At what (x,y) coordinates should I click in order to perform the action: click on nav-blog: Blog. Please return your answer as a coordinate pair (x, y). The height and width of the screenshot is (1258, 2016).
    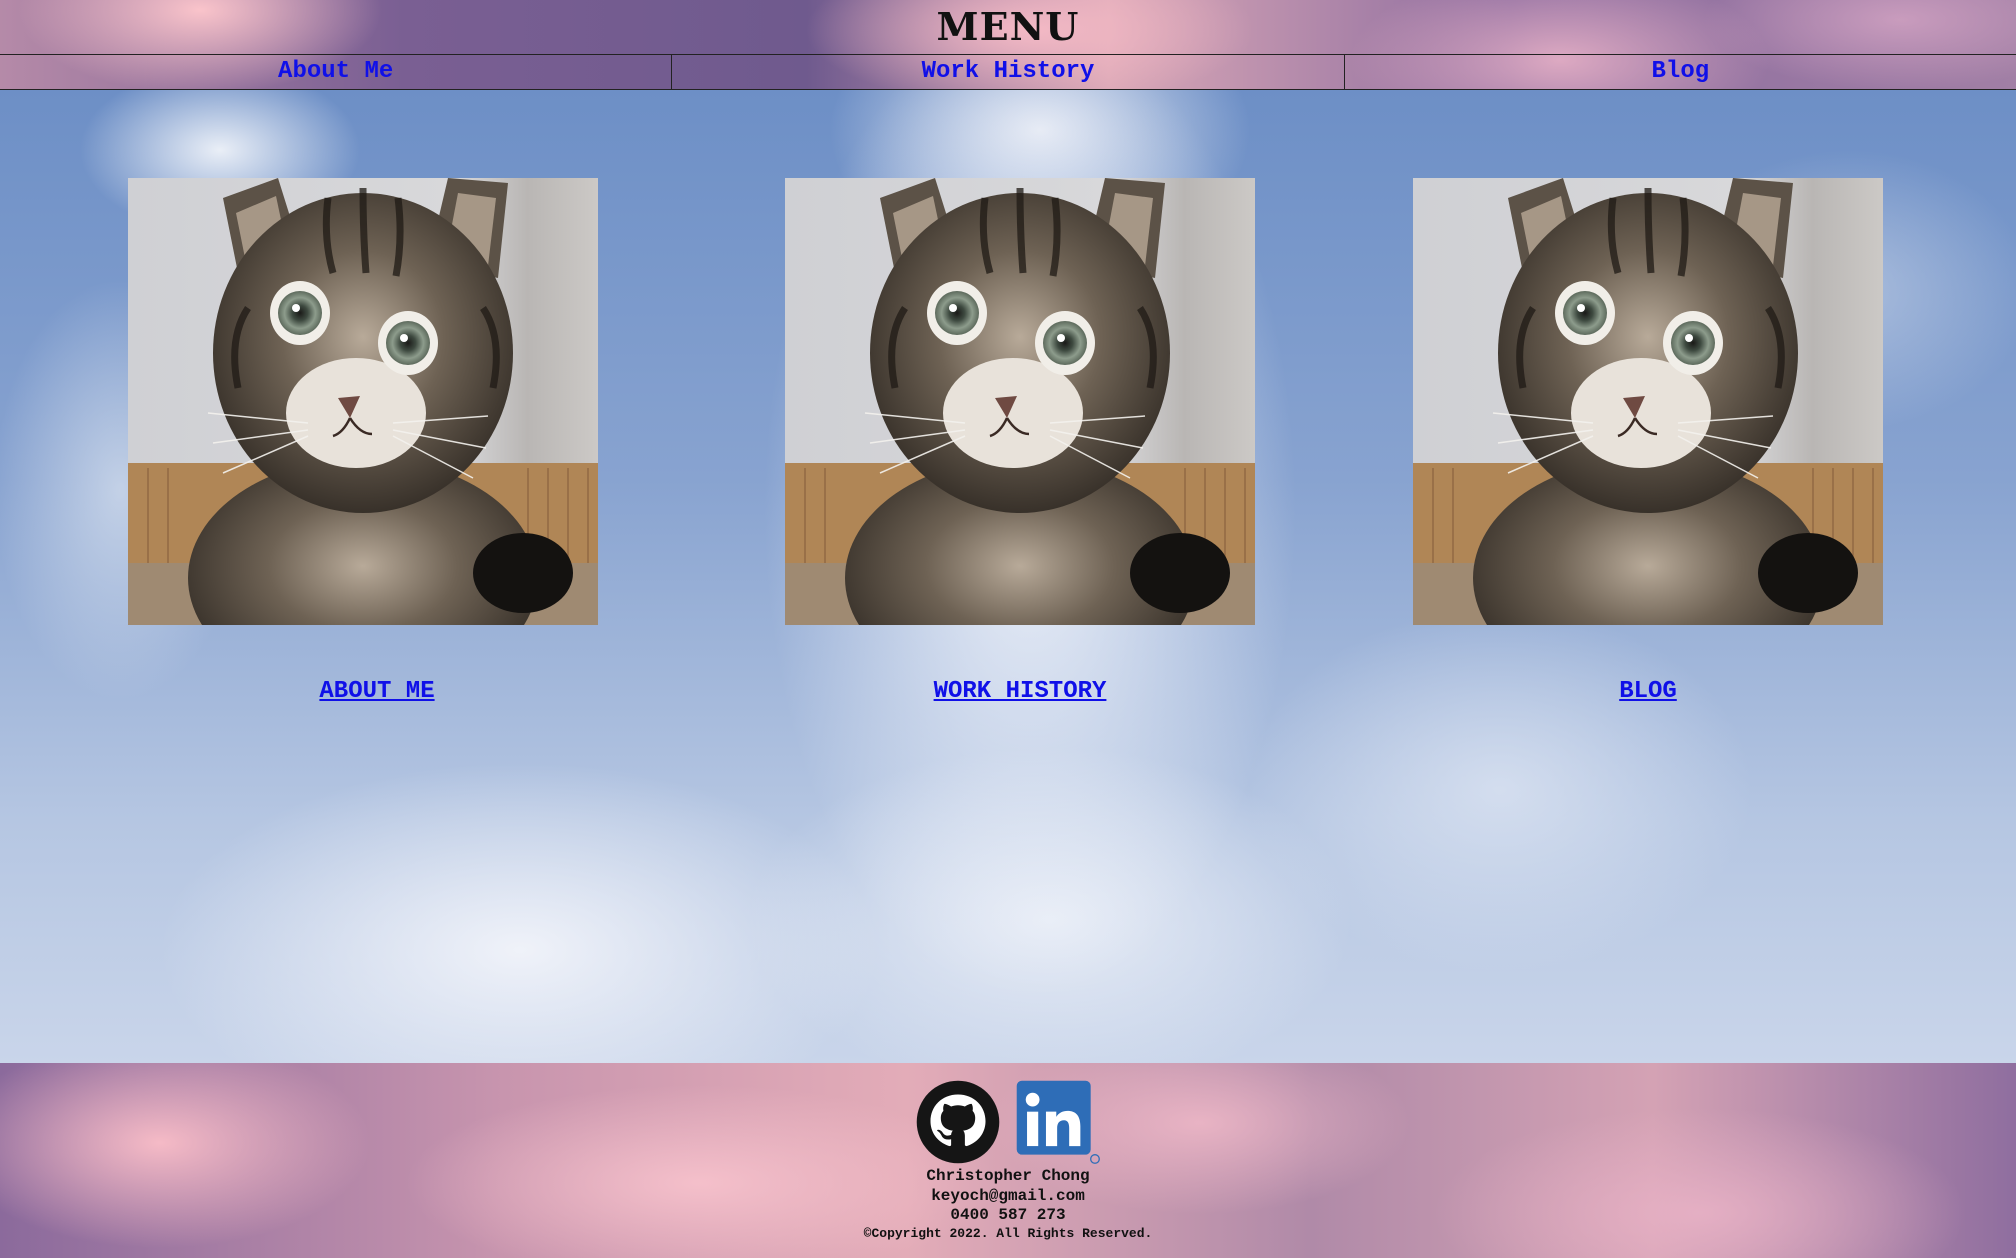
    Looking at the image, I should click on (1679, 72).